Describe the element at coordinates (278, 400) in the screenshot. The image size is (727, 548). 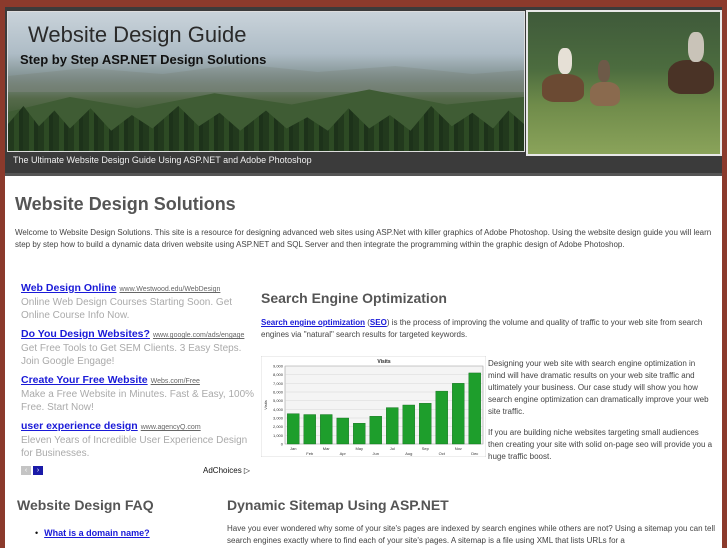
I see `y-tick-label: 5,000` at that location.